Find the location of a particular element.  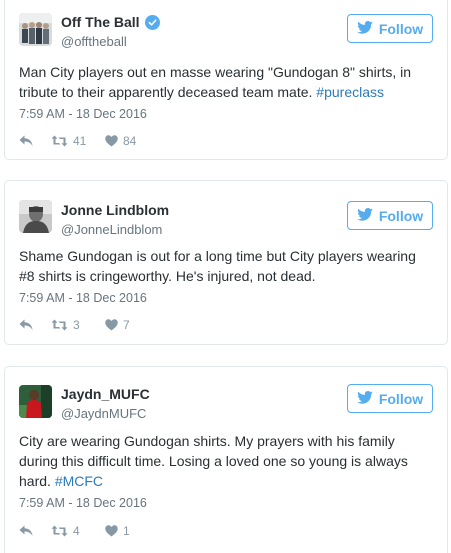

retweet-count: 41 is located at coordinates (80, 141).